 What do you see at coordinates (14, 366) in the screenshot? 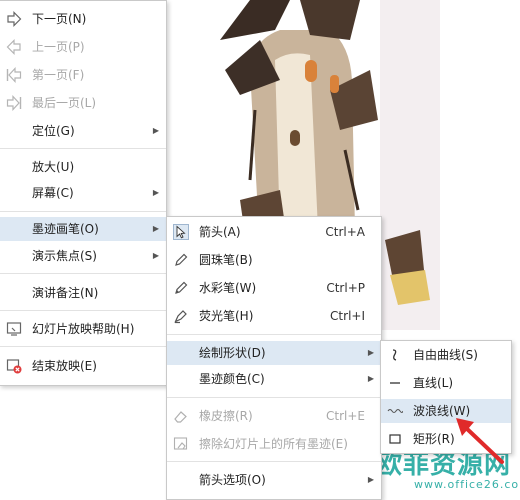
I see `end-show-icon` at bounding box center [14, 366].